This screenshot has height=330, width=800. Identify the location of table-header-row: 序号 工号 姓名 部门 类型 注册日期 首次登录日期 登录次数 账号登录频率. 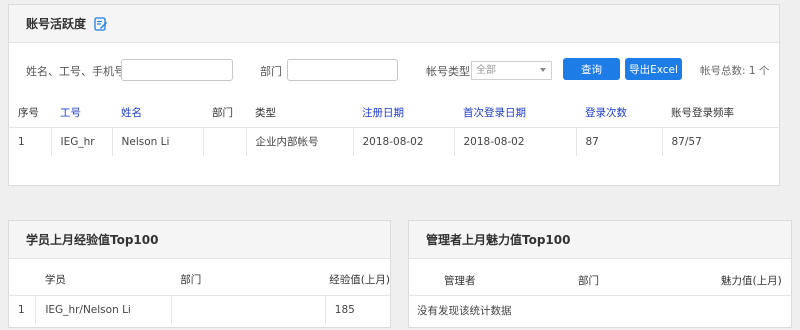
(394, 112).